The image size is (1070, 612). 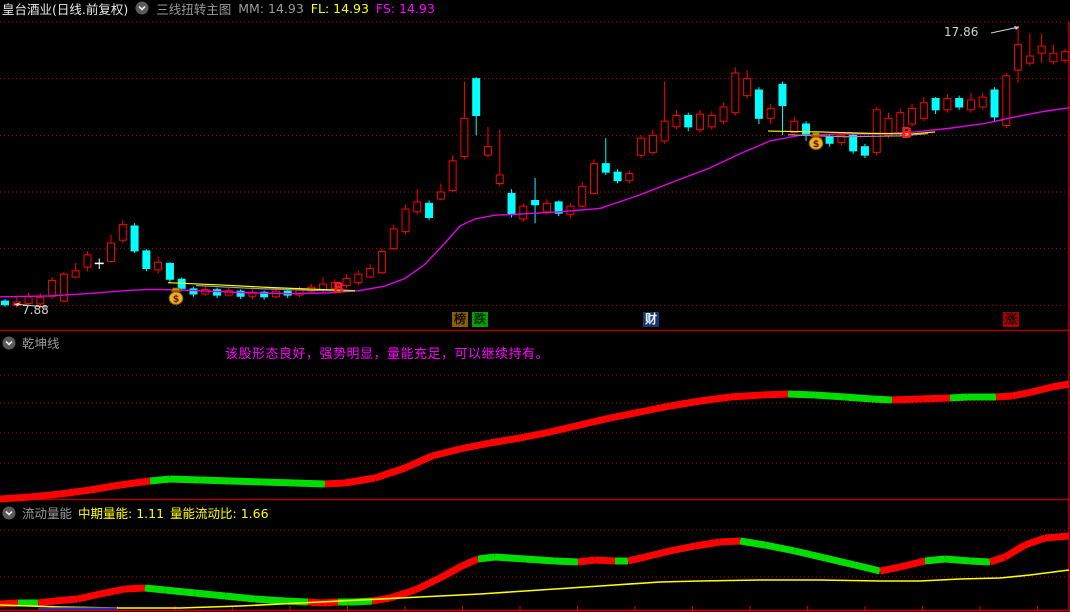 What do you see at coordinates (219, 513) in the screenshot?
I see `flow-metric-ratio: 量能流动比: 1.66` at bounding box center [219, 513].